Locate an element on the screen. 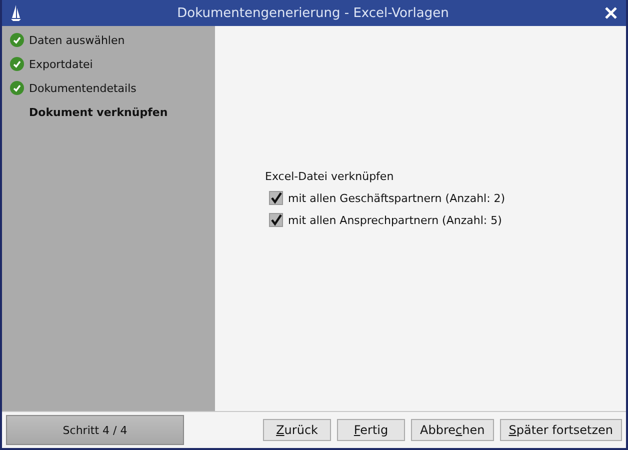  dialog-button: Zurück is located at coordinates (297, 430).